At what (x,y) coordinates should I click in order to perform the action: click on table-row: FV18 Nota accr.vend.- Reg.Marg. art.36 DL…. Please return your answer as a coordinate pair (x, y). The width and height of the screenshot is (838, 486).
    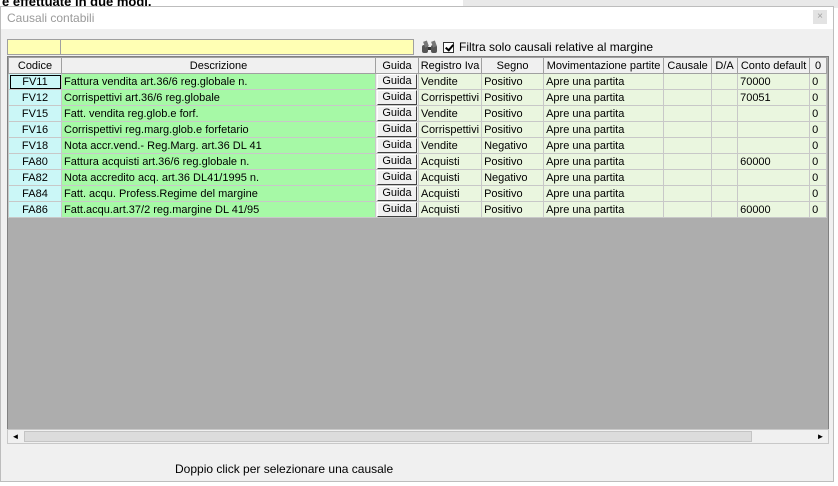
    Looking at the image, I should click on (418, 145).